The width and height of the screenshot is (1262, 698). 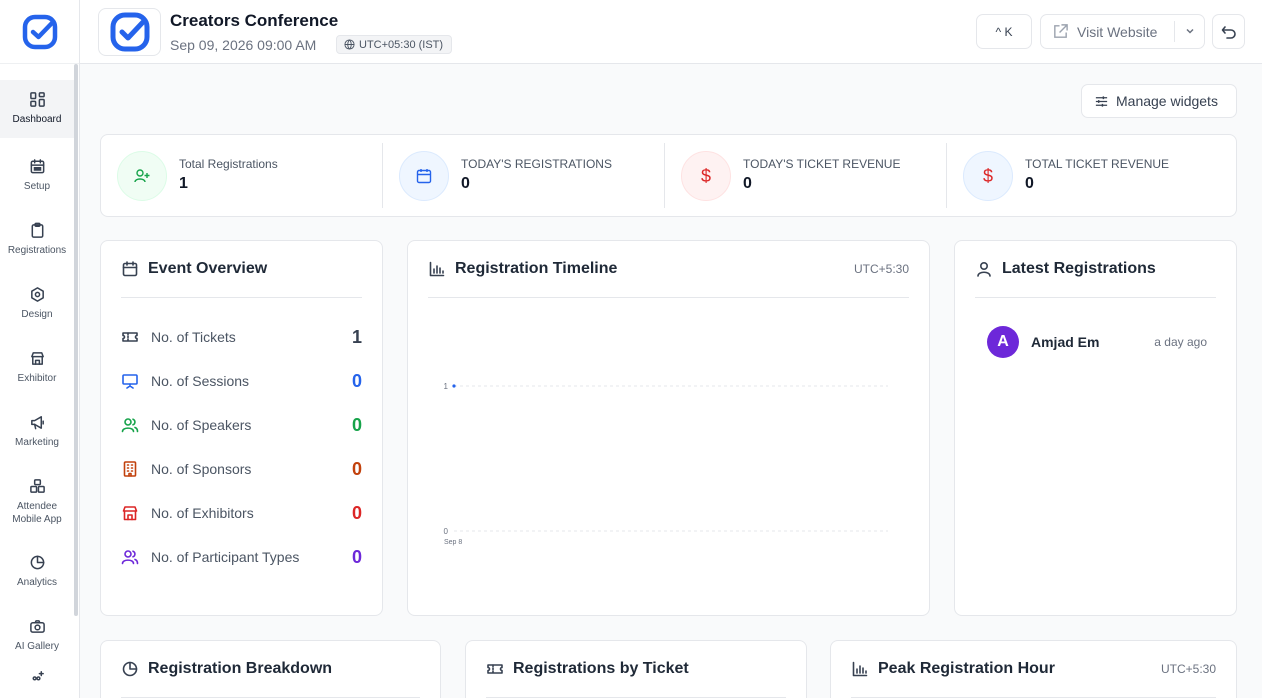 I want to click on event-title: Creators Conference, so click(x=254, y=20).